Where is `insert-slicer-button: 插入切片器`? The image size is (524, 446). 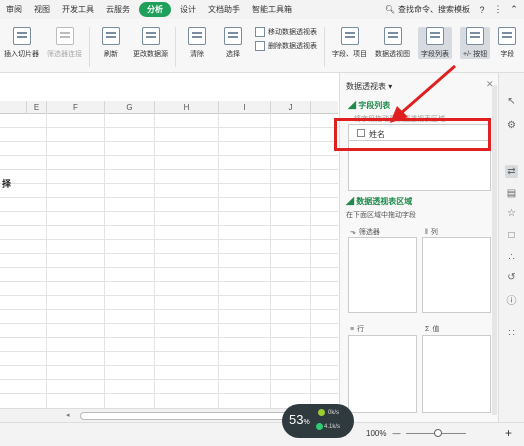 insert-slicer-button: 插入切片器 is located at coordinates (21, 43).